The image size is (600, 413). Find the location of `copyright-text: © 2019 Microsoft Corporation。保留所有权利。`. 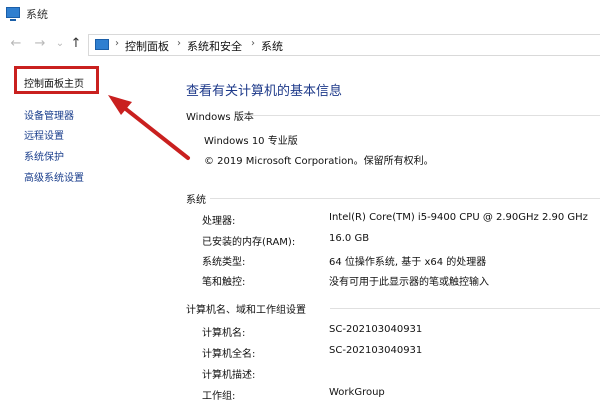

copyright-text: © 2019 Microsoft Corporation。保留所有权利。 is located at coordinates (319, 161).